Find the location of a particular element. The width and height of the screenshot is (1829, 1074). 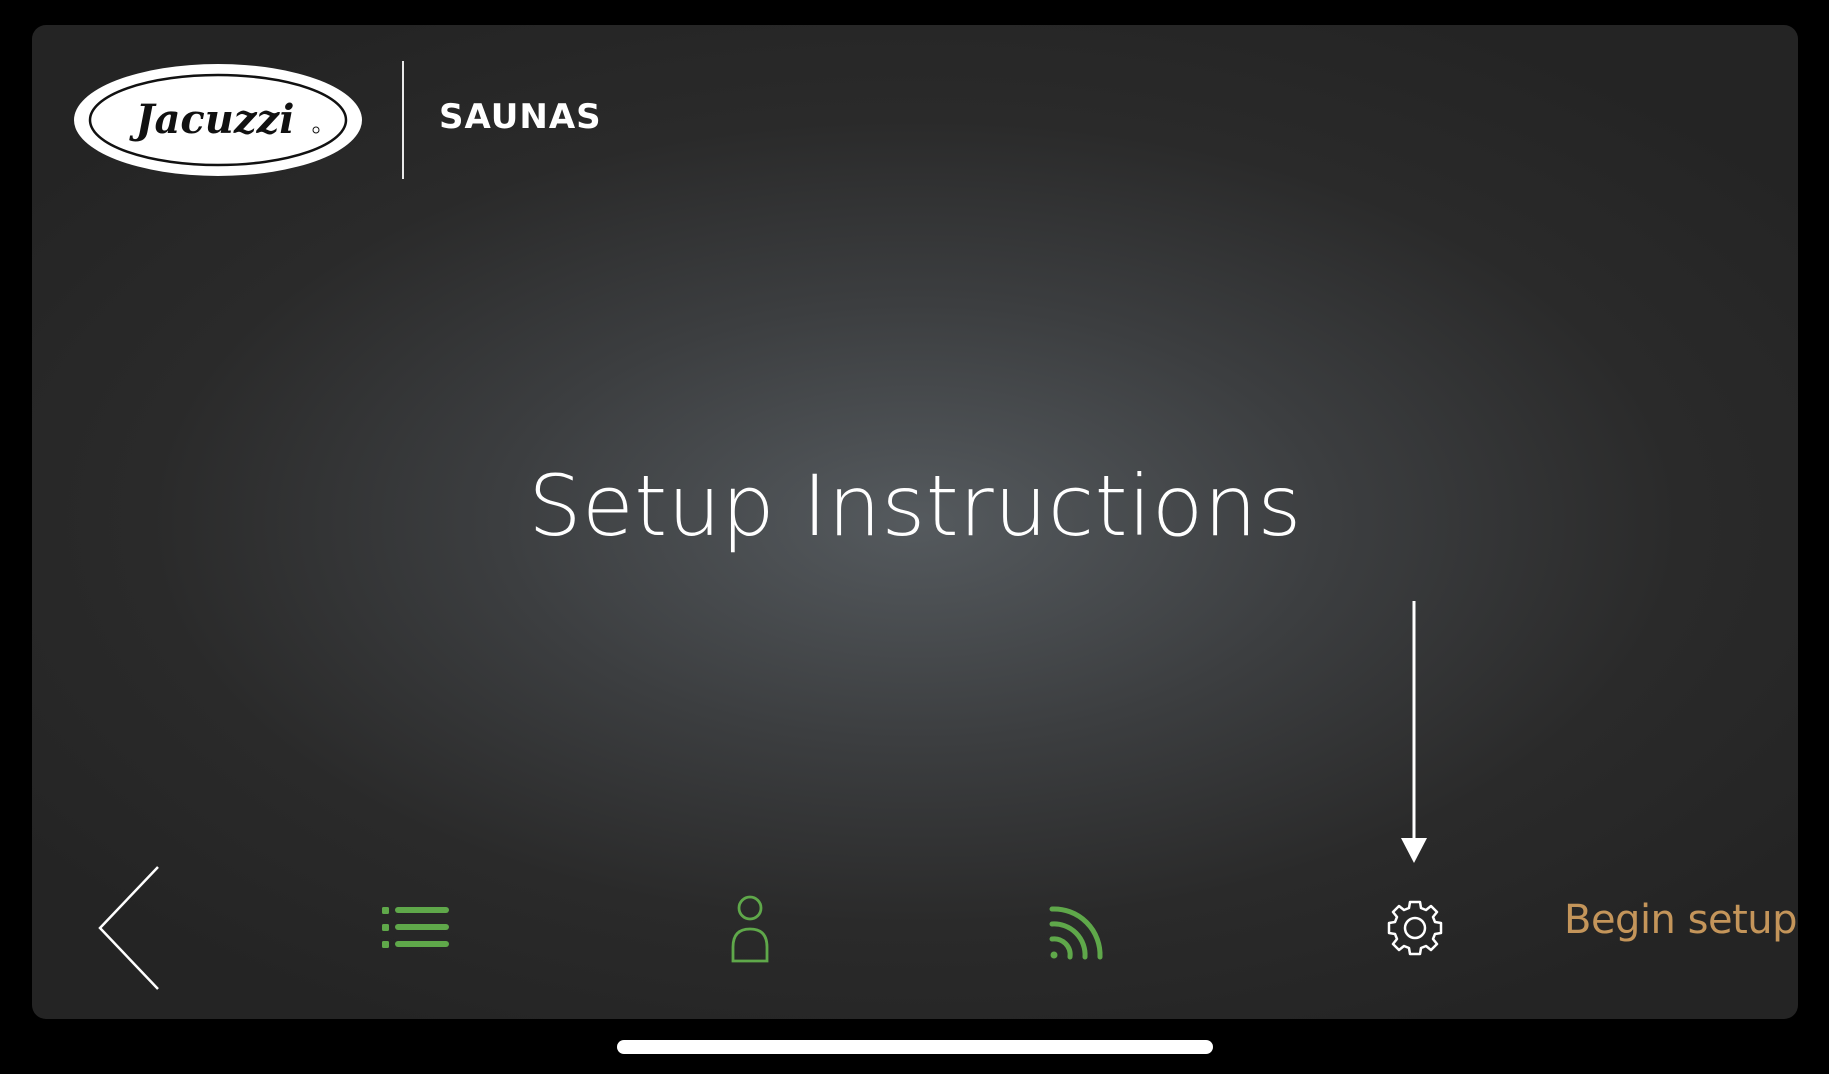

home-indicator is located at coordinates (915, 1047).